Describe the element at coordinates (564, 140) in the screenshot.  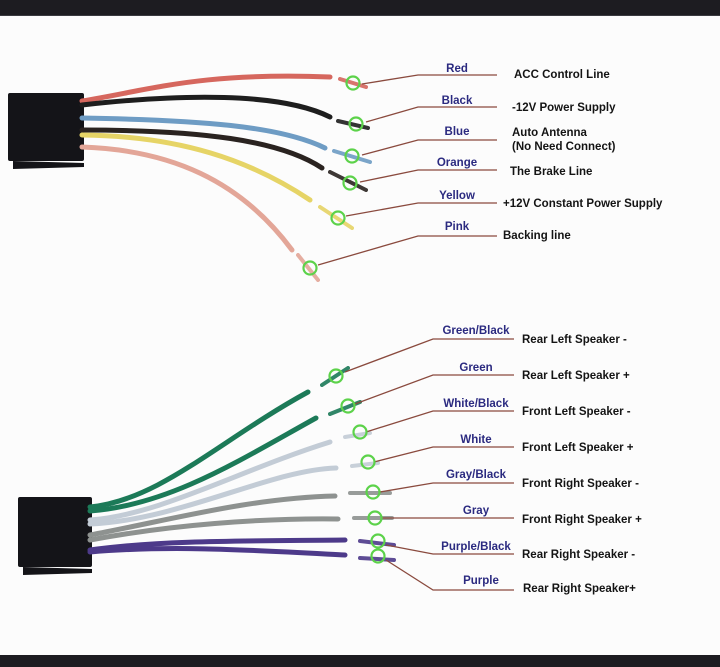
I see `wire-function-label: Auto Antenna (No Need Connect)` at that location.